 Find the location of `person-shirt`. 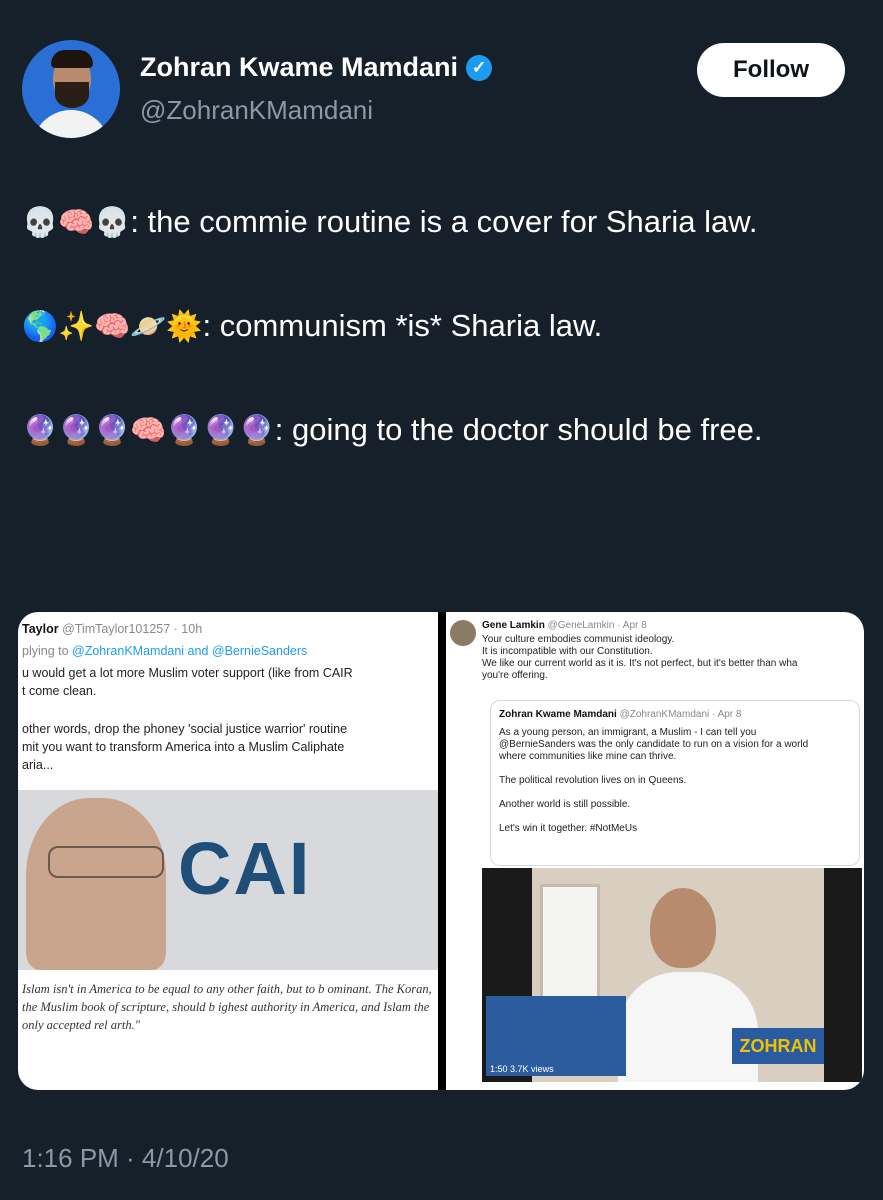

person-shirt is located at coordinates (688, 1027).